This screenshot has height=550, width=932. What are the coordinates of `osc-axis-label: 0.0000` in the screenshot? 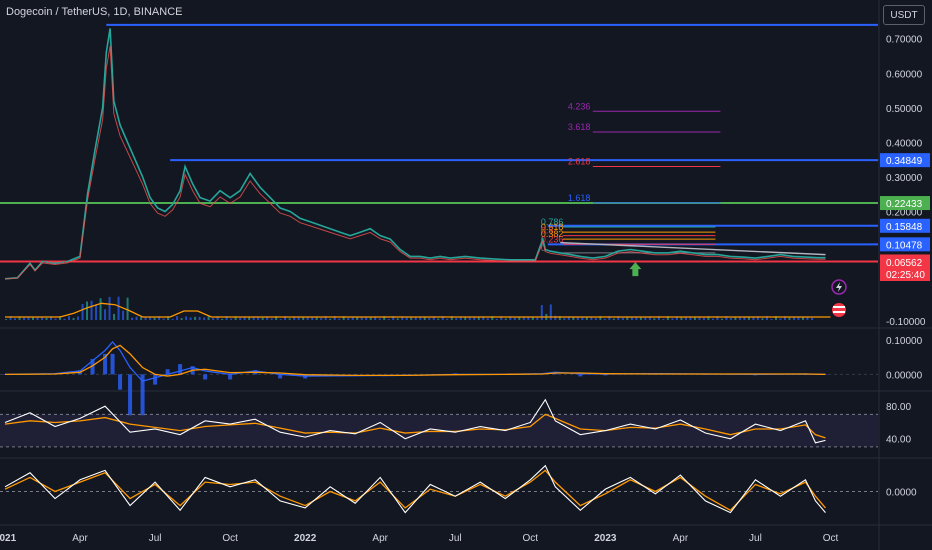 It's located at (901, 493).